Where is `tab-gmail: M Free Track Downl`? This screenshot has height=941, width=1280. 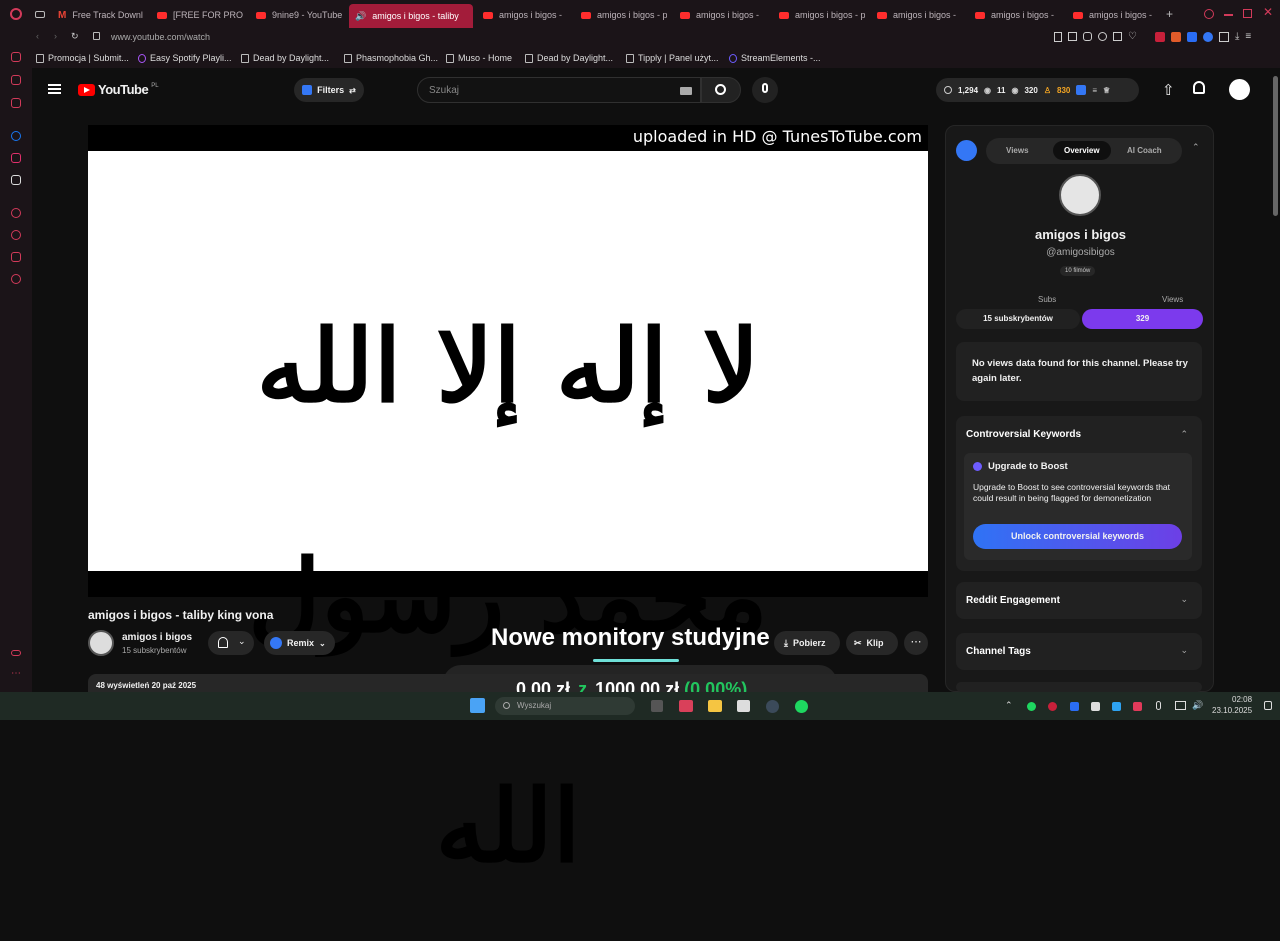
tab-gmail: M Free Track Downl is located at coordinates (98, 15).